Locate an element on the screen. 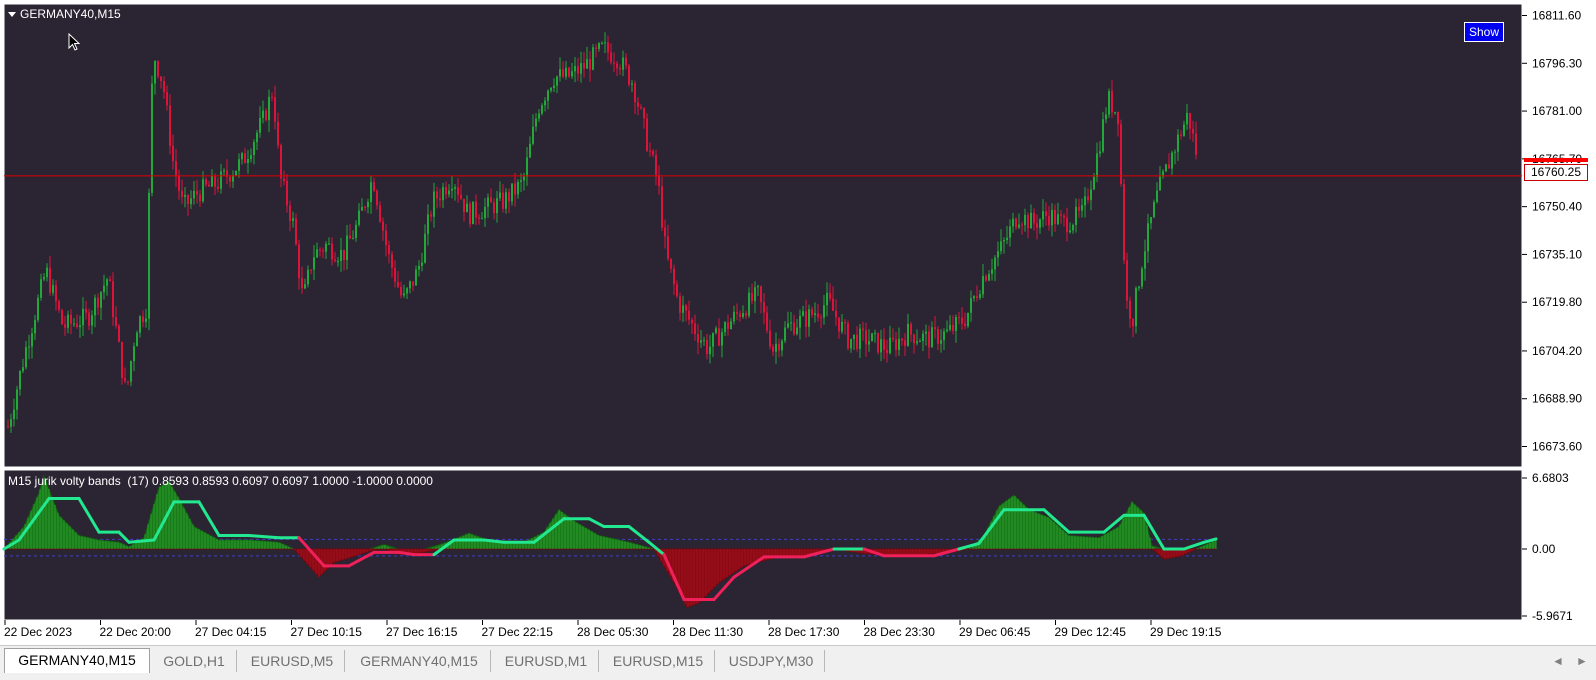 The height and width of the screenshot is (680, 1596). tab-gold-h1: GOLD,H1 is located at coordinates (194, 661).